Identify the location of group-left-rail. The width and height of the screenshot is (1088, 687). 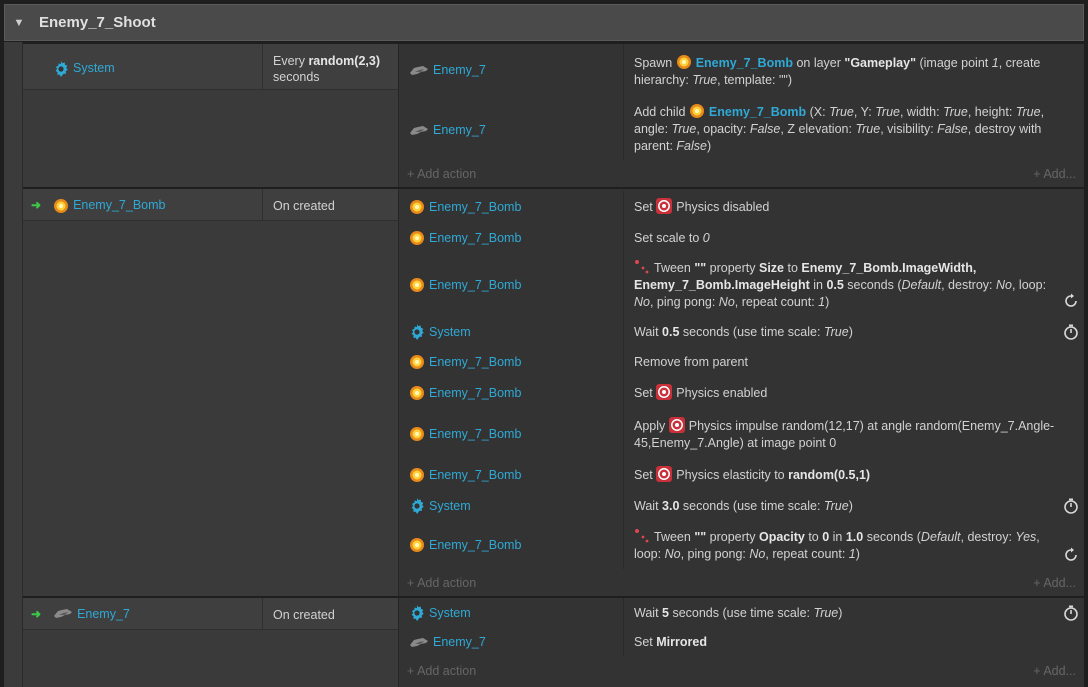
(13, 364).